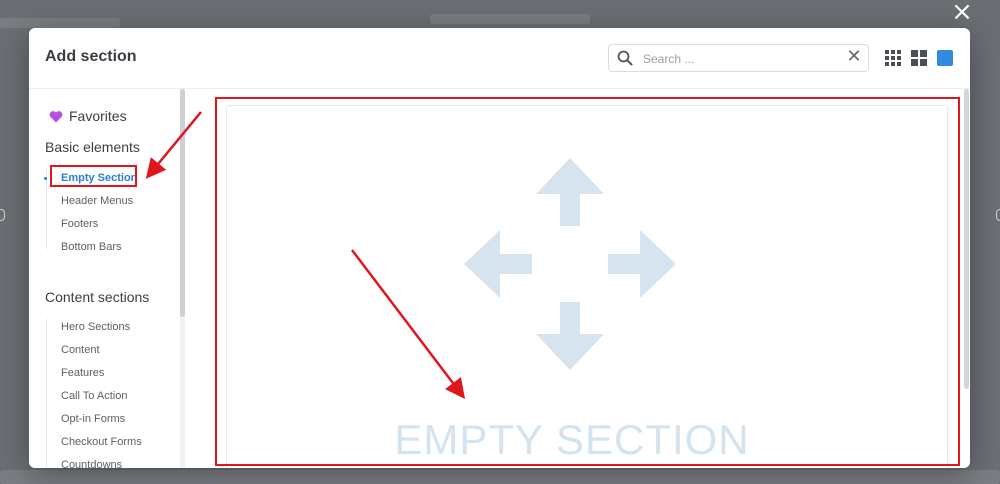 This screenshot has width=1000, height=484. I want to click on left-edge-handle, so click(2, 215).